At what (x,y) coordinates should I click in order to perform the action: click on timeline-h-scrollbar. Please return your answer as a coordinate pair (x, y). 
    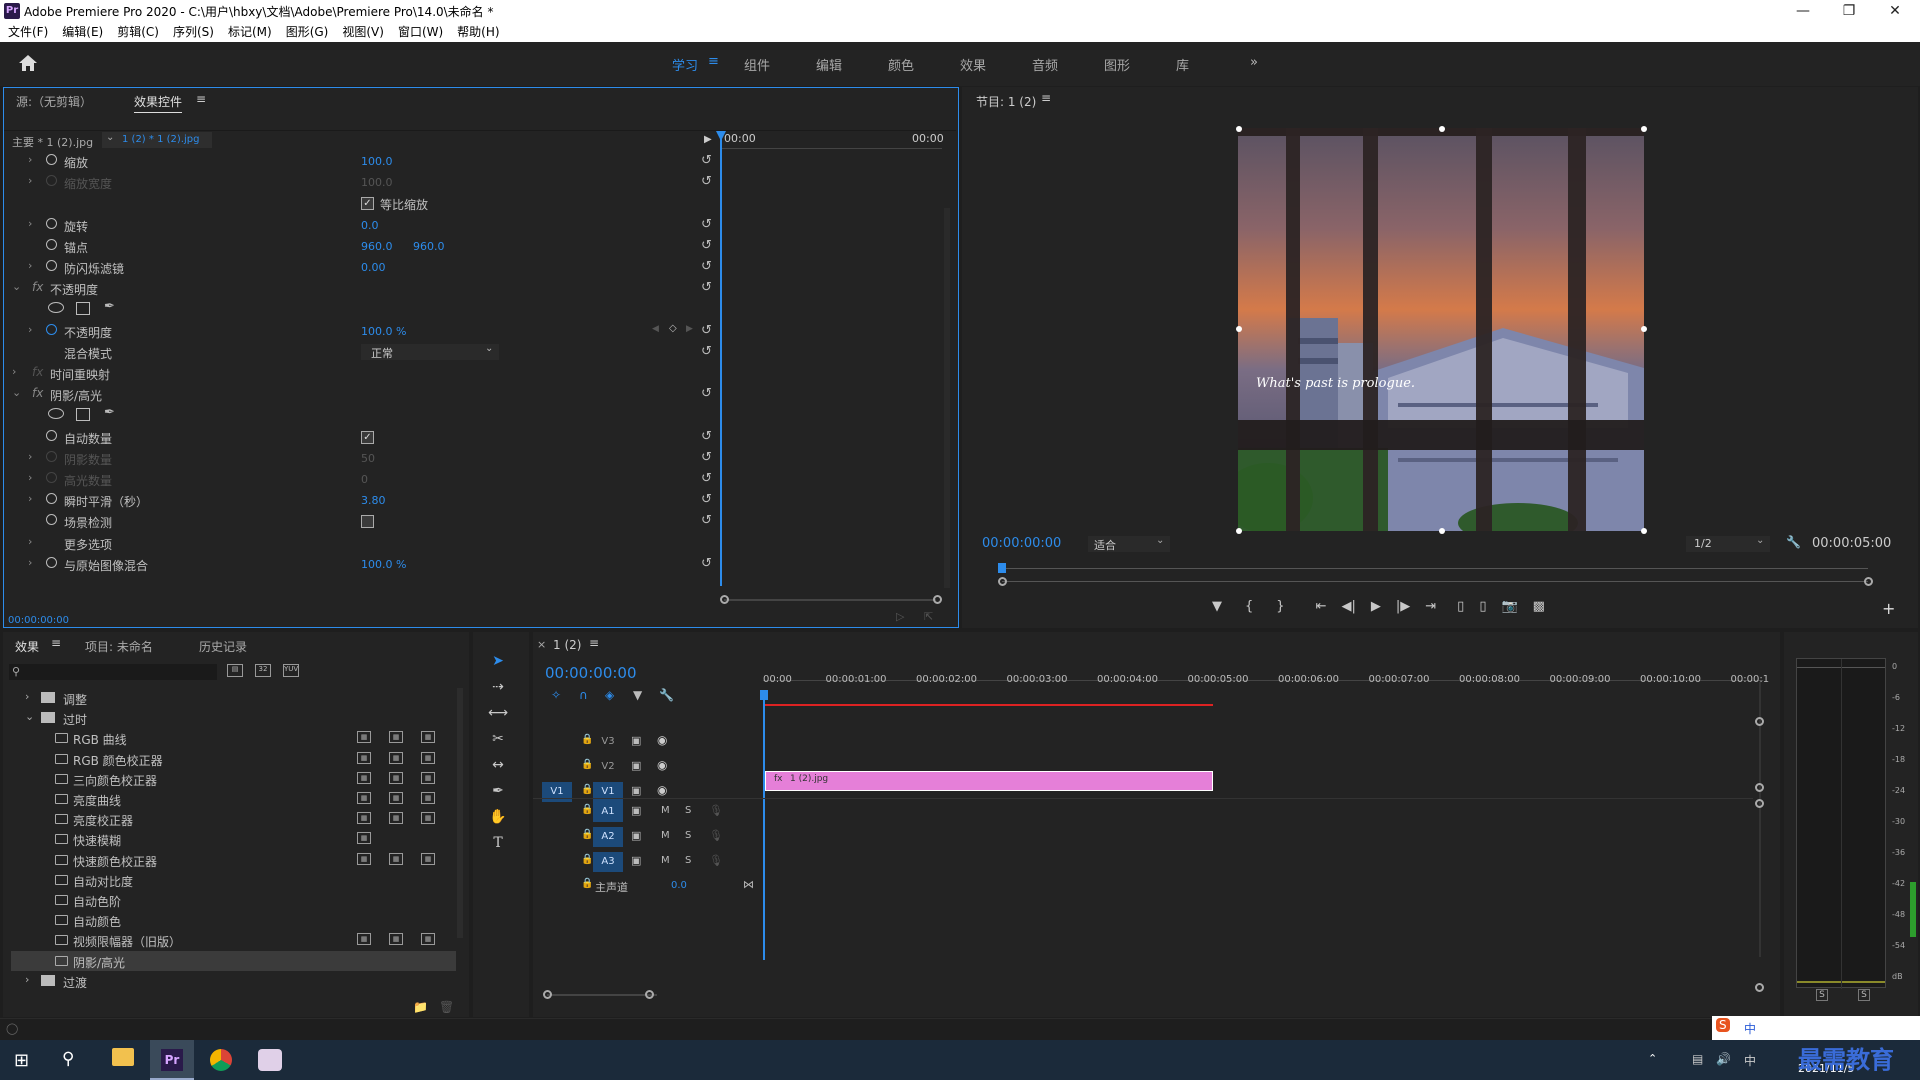
    Looking at the image, I should click on (602, 995).